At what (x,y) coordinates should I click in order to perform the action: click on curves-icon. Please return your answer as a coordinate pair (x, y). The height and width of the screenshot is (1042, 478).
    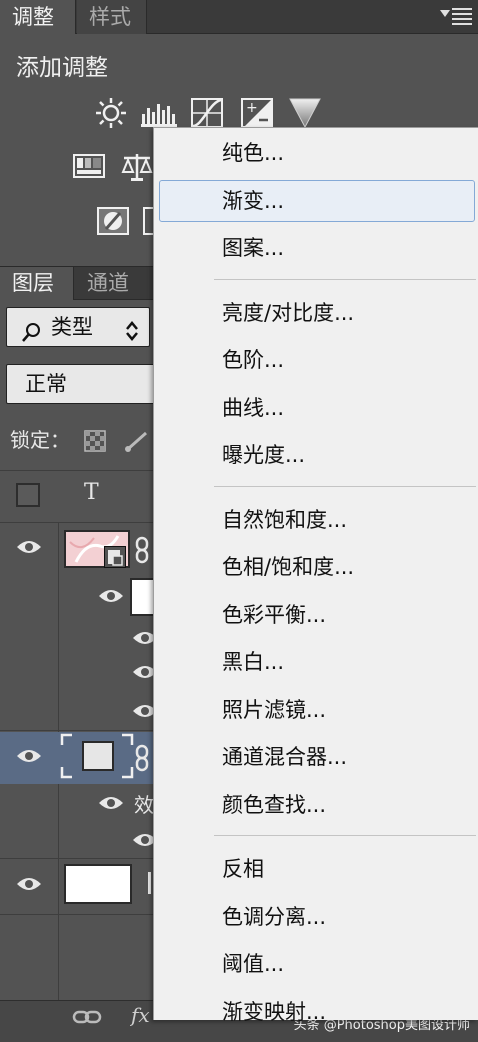
    Looking at the image, I should click on (207, 113).